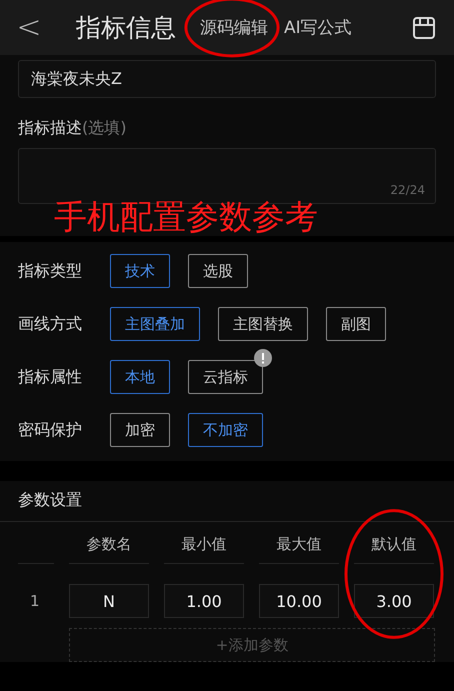 This screenshot has height=691, width=454. Describe the element at coordinates (155, 324) in the screenshot. I see `option-chip: 主图叠加` at that location.